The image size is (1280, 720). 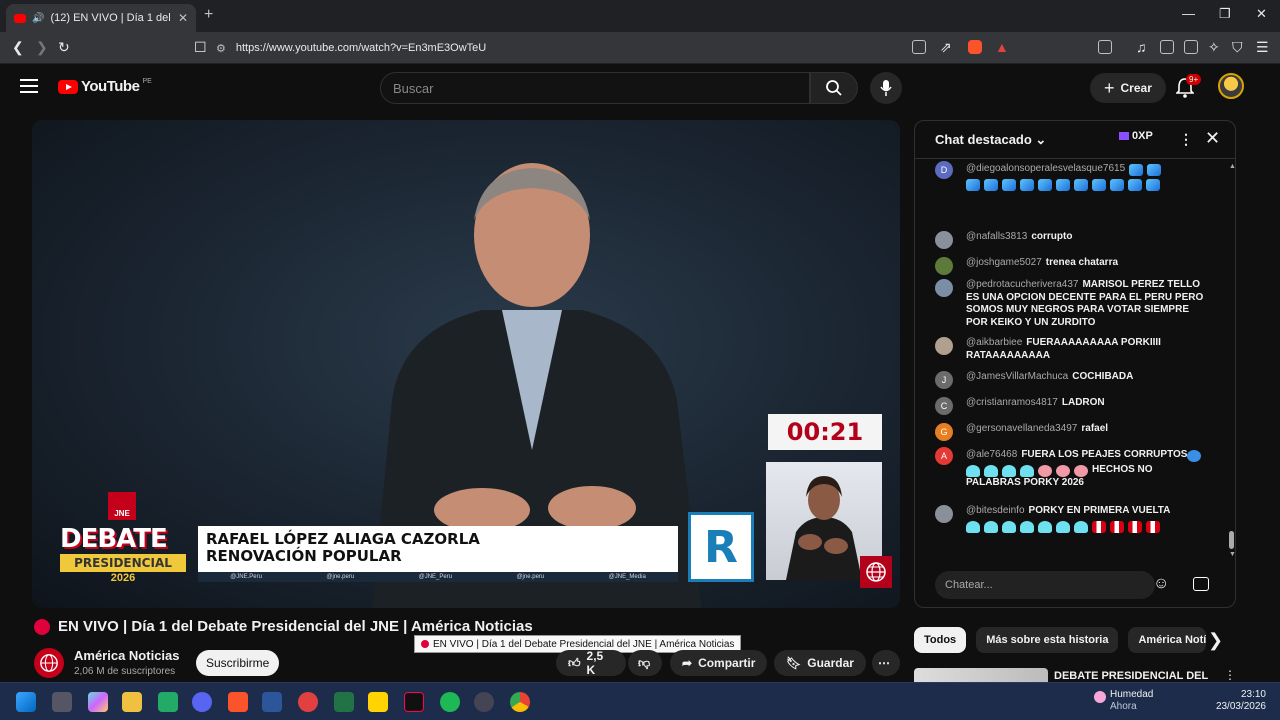 What do you see at coordinates (1201, 584) in the screenshot?
I see `super-chat-icon` at bounding box center [1201, 584].